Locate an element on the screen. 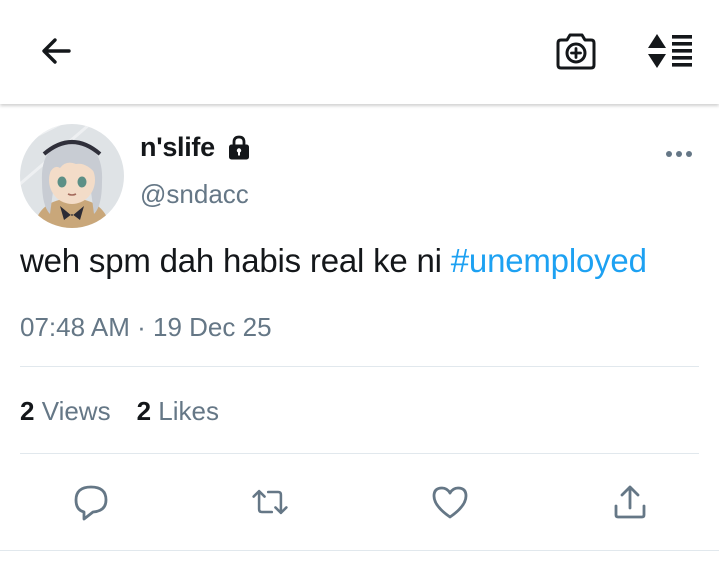  more-options-button is located at coordinates (679, 154).